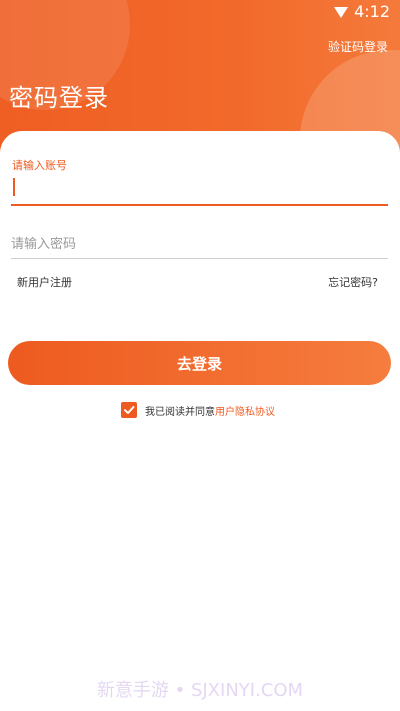 The image size is (400, 711). I want to click on page-title: 密码登录, so click(59, 98).